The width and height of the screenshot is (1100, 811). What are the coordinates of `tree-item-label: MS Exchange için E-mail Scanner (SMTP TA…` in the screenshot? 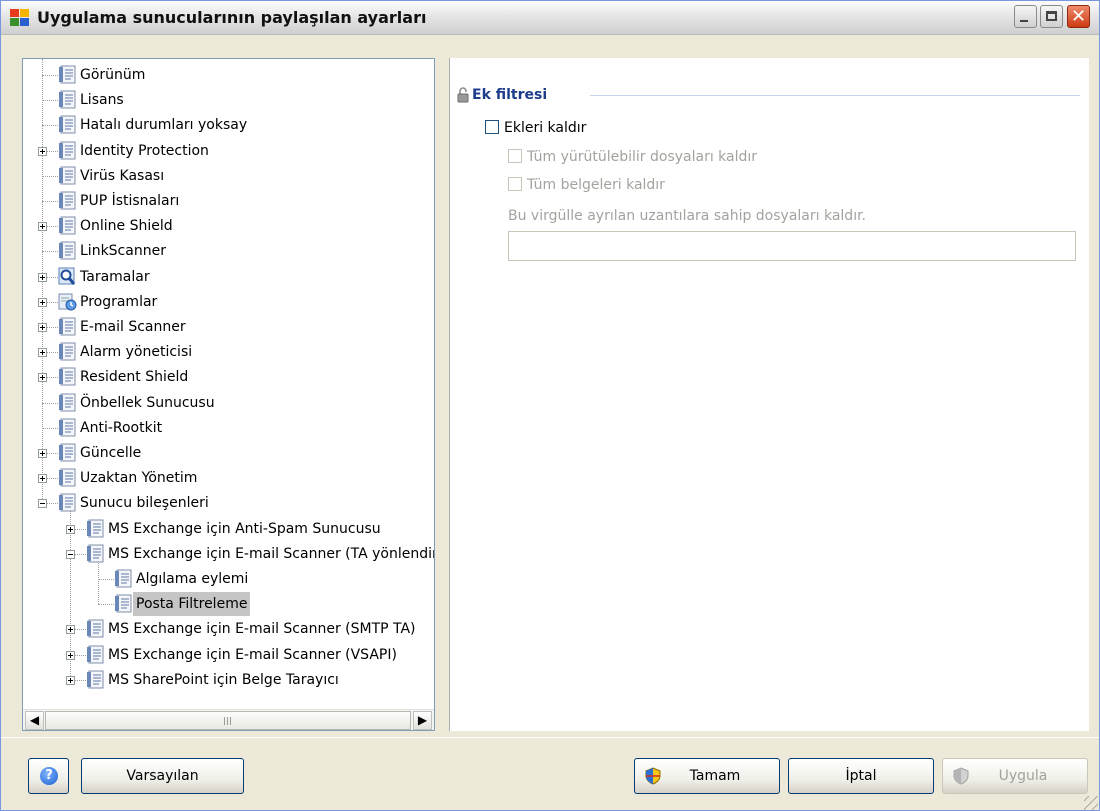 It's located at (262, 629).